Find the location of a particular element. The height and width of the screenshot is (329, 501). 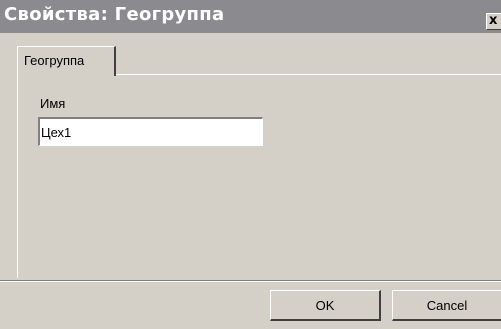

tab-label: Геогруппа is located at coordinates (54, 60).